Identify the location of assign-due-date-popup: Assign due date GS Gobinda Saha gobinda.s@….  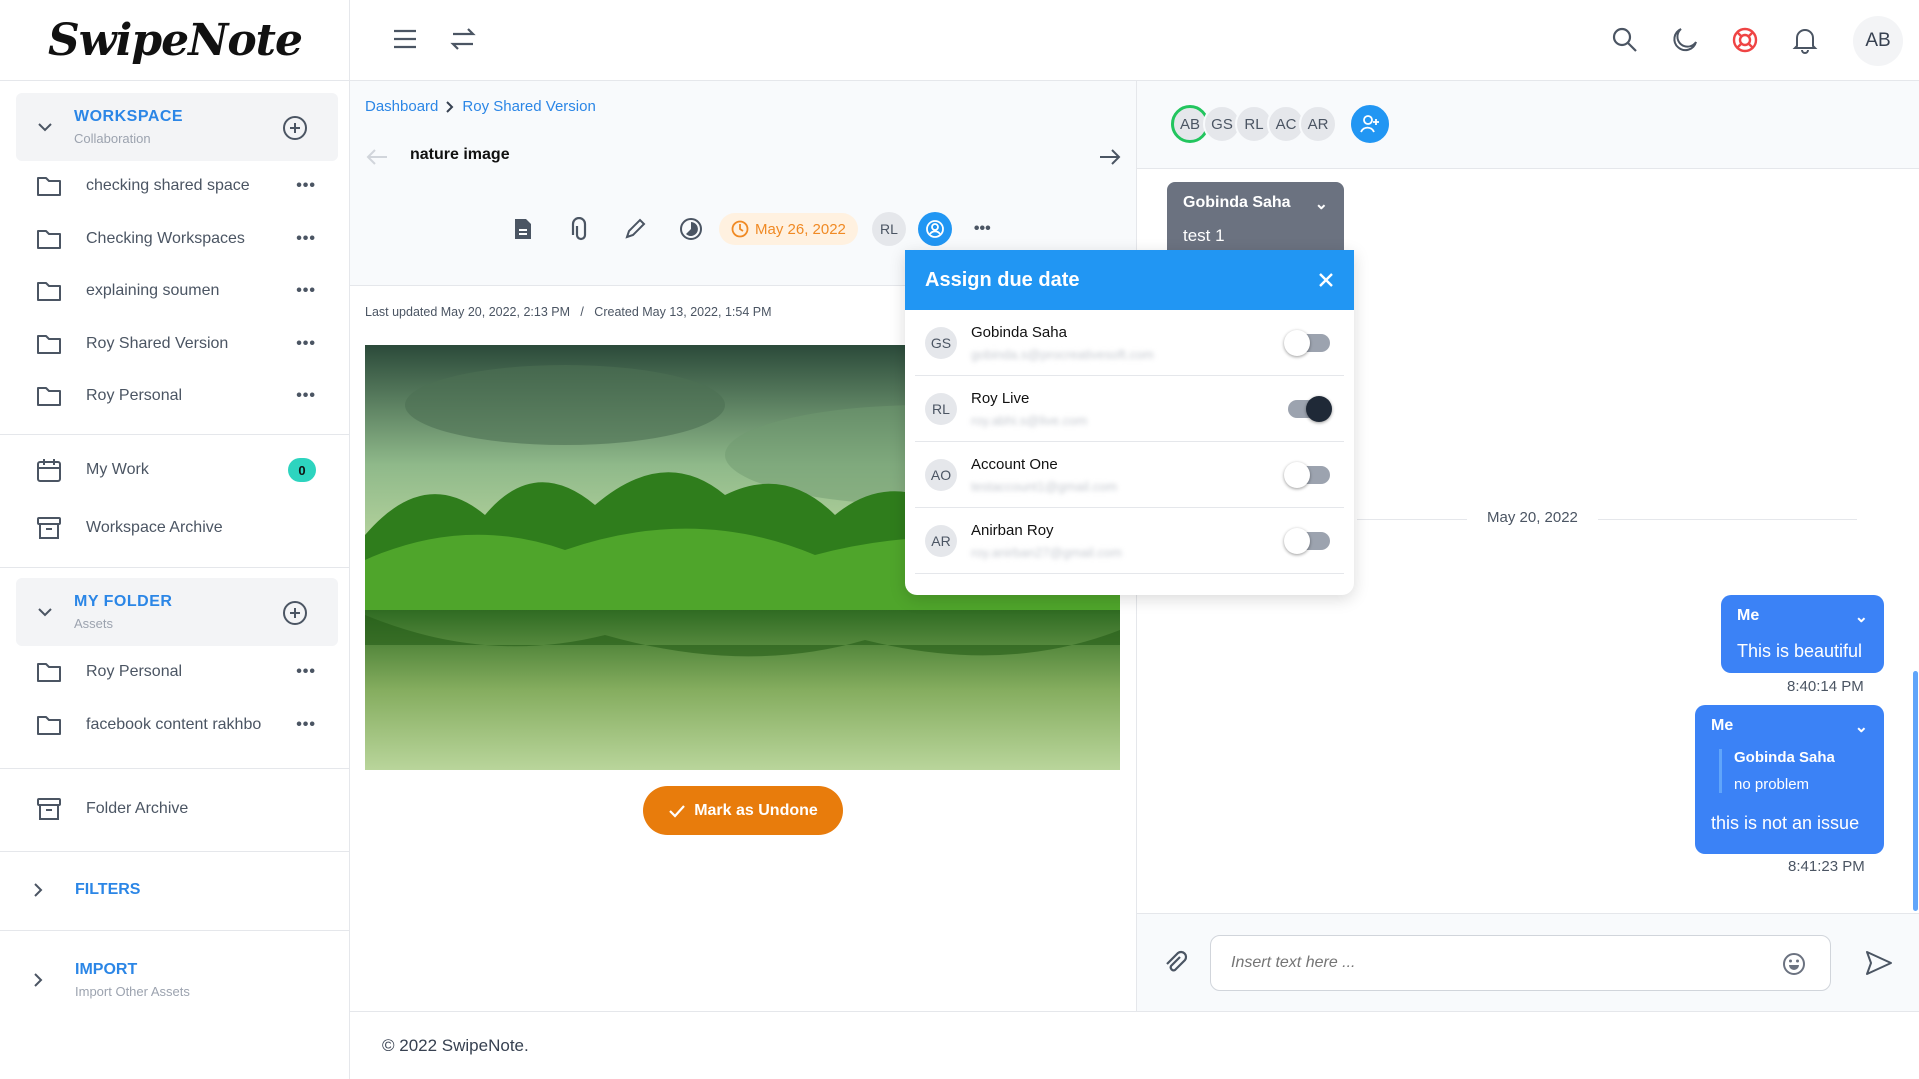
(1129, 422).